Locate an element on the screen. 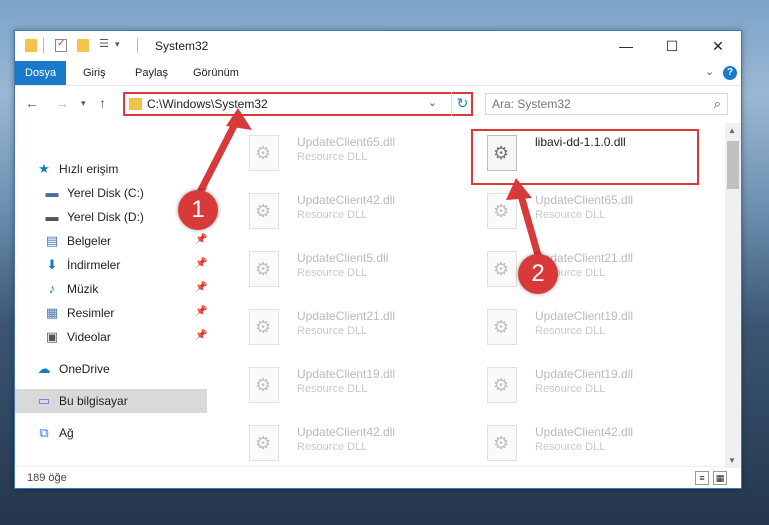 The image size is (769, 525). step-badge-1: 1 is located at coordinates (198, 210).